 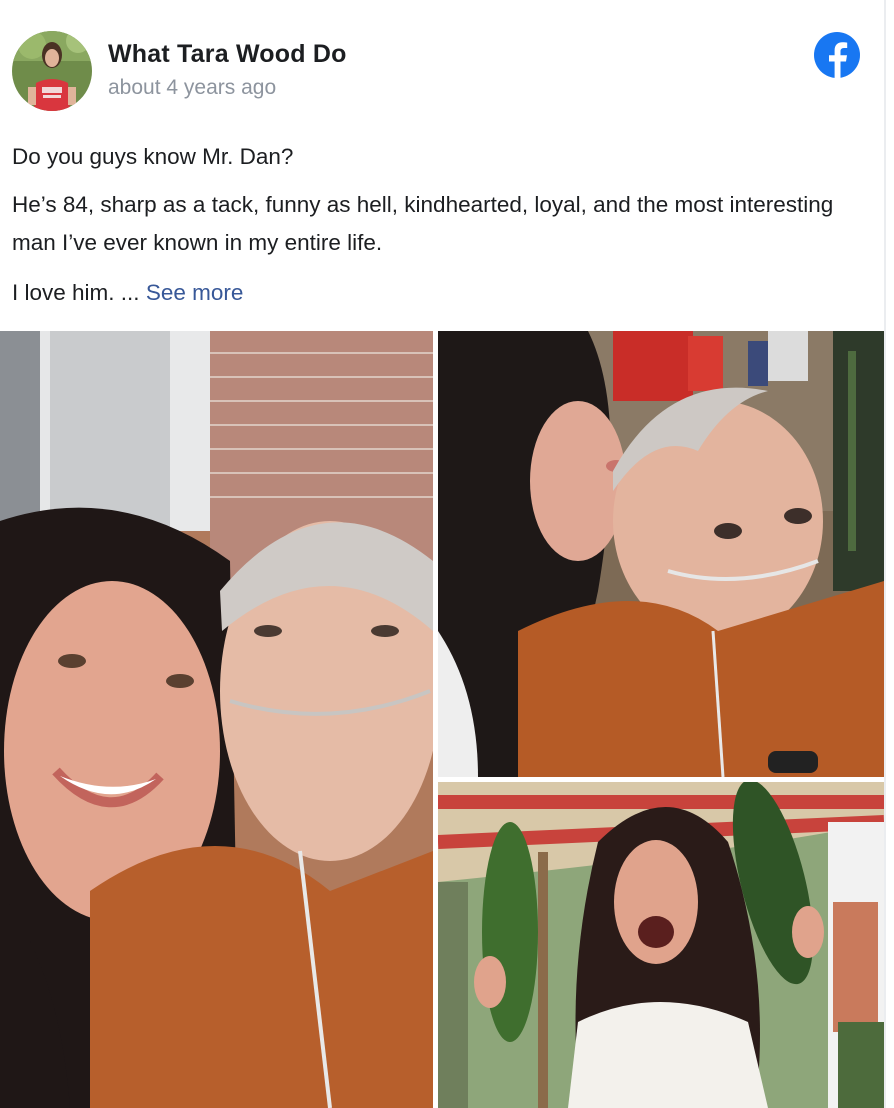 I want to click on zucchini-photo, so click(x=661, y=945).